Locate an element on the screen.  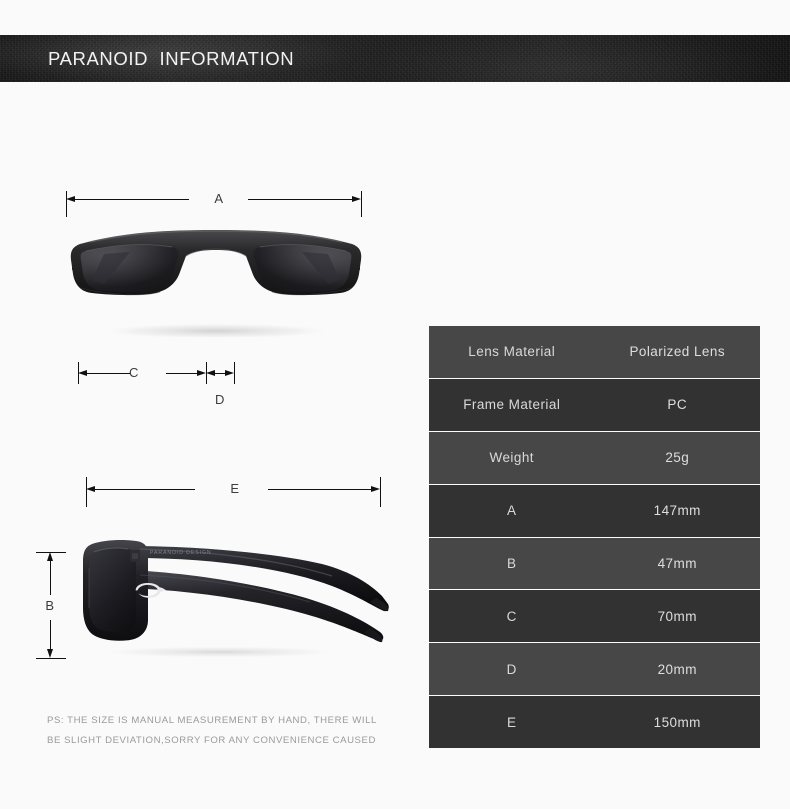
dim-b-arrow-up is located at coordinates (50, 556).